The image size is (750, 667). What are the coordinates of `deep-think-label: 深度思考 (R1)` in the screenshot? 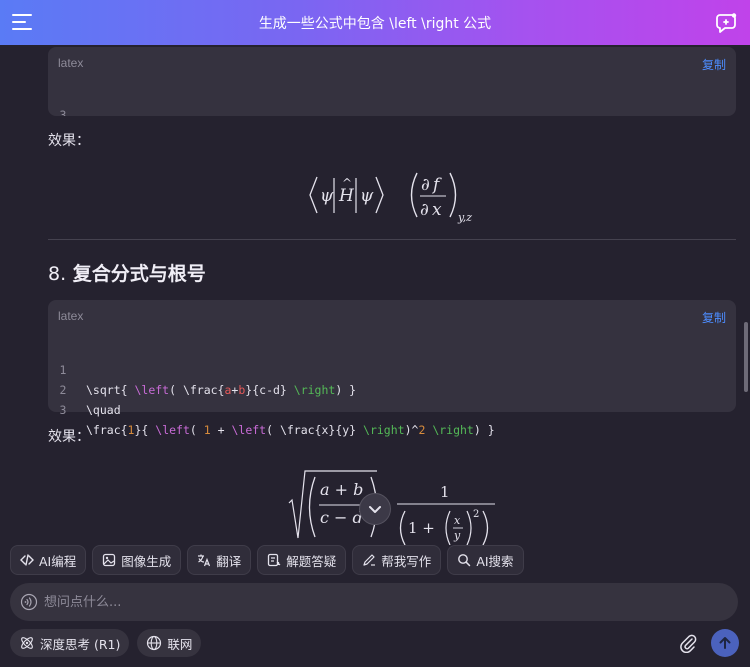 It's located at (80, 644).